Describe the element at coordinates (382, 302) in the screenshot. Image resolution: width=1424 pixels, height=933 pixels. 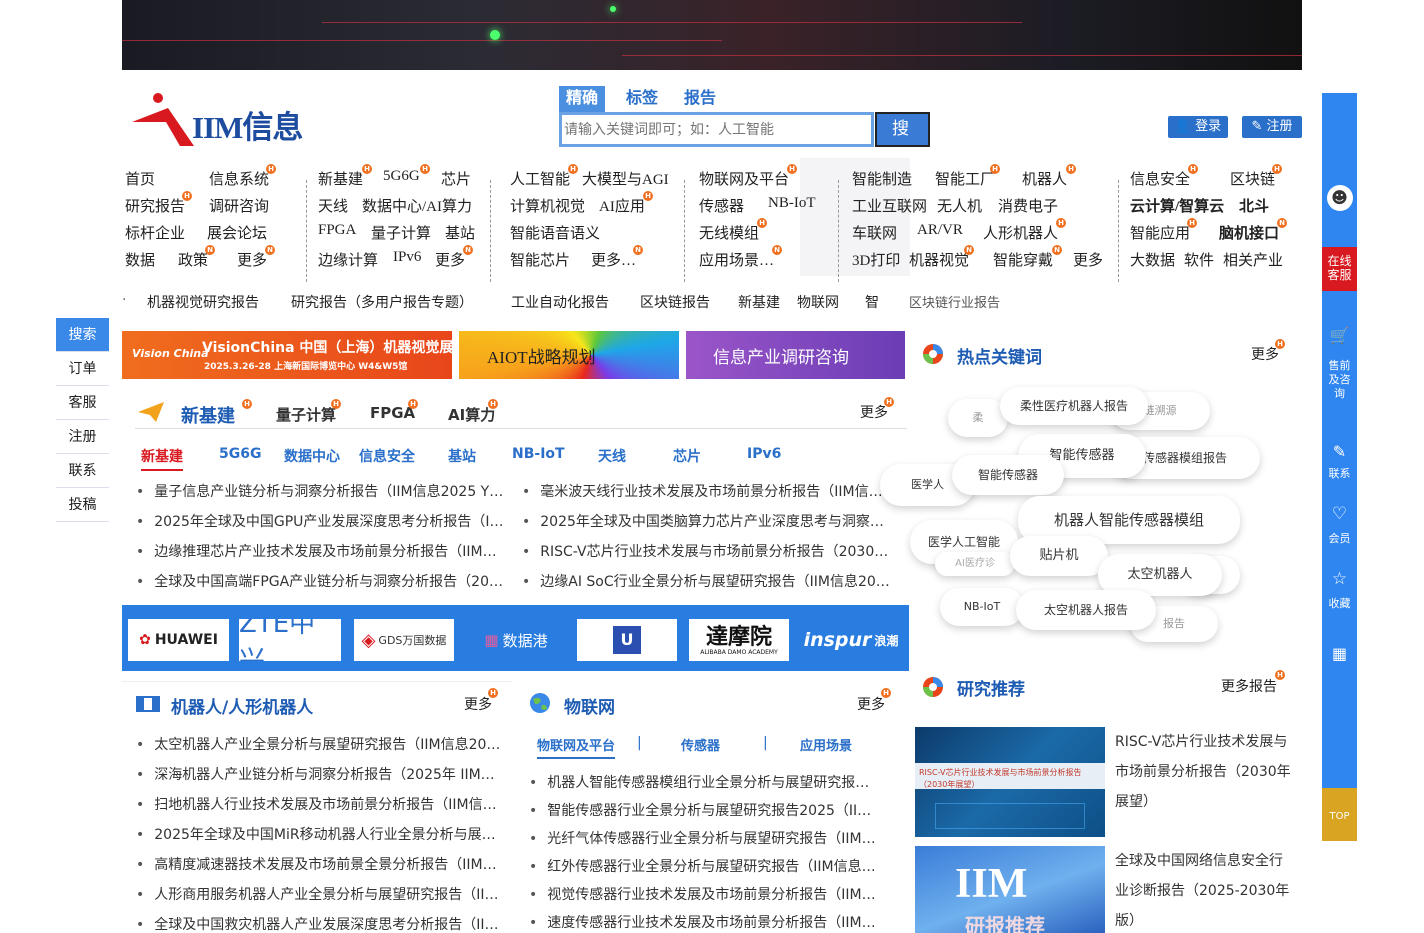
I see `ticker-item: 研究报告（多用户报告专题）` at that location.